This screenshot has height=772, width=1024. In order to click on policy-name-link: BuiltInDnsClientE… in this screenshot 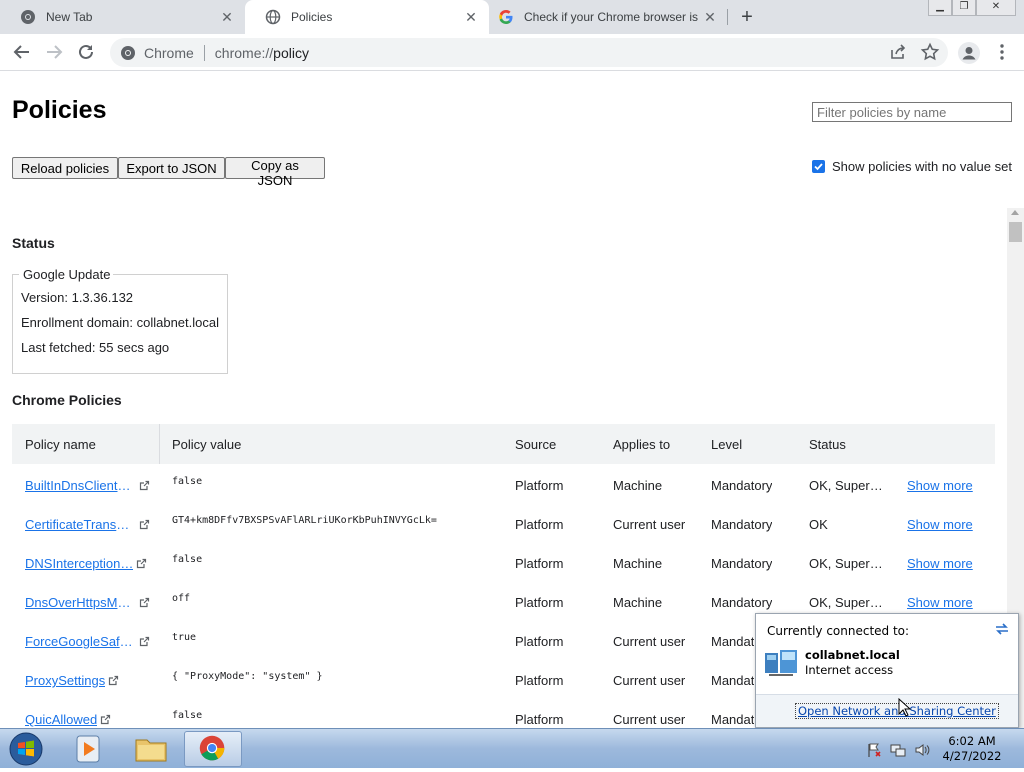, I will do `click(87, 485)`.